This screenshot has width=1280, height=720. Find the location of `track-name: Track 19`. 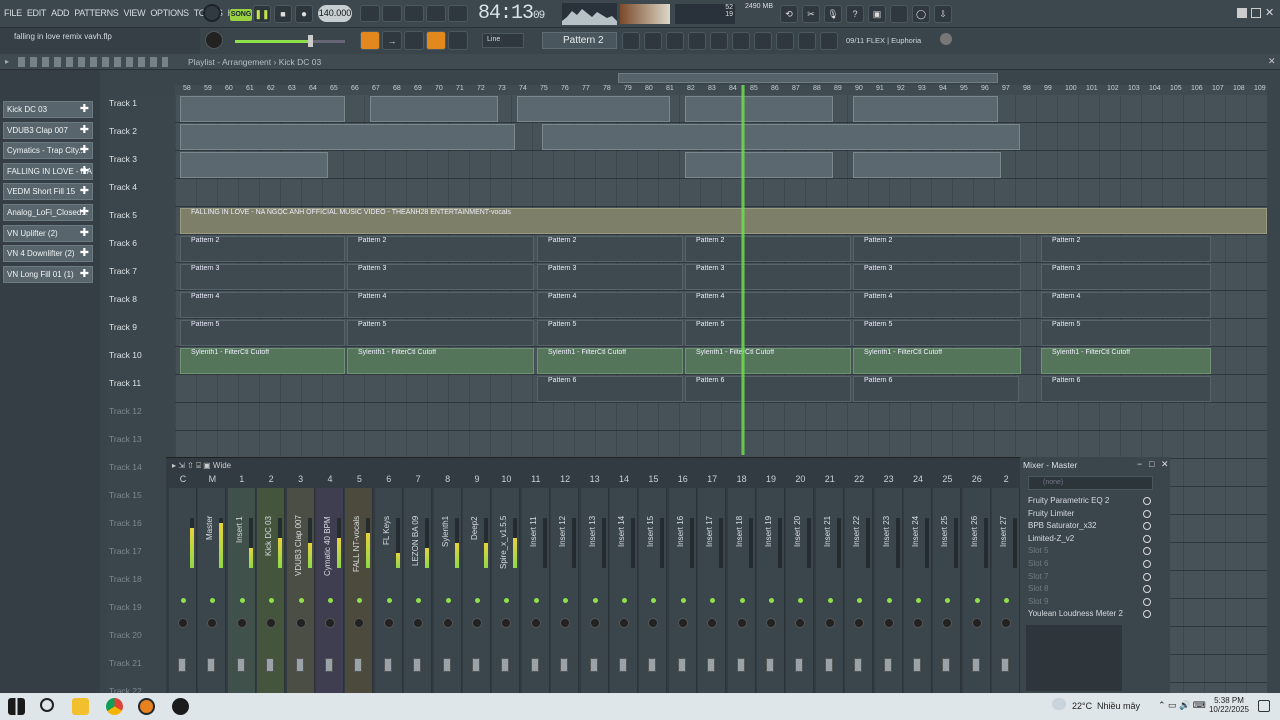

track-name: Track 19 is located at coordinates (125, 607).